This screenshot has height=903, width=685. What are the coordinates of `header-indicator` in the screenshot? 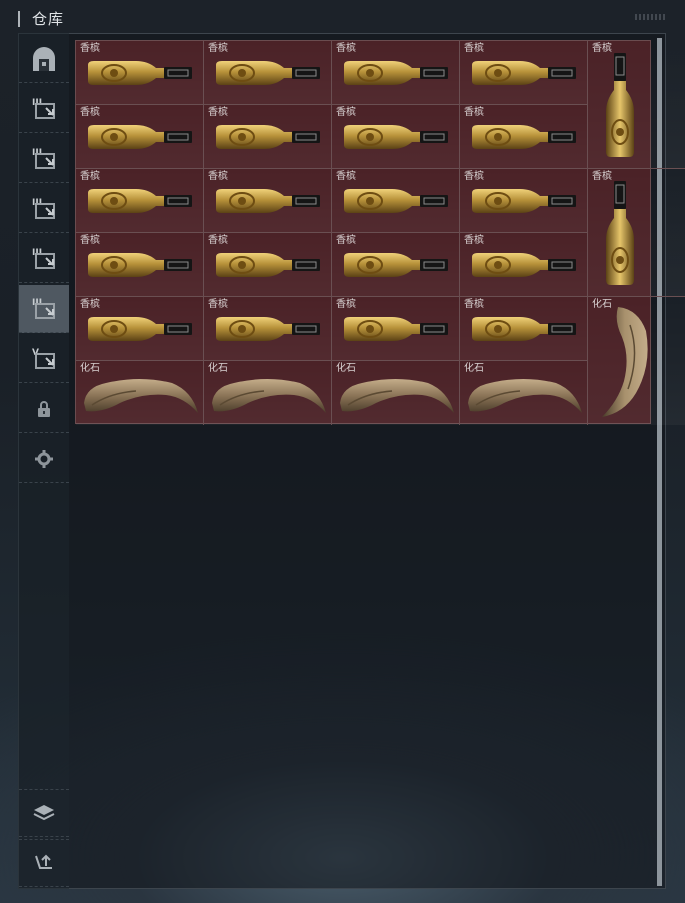 It's located at (651, 17).